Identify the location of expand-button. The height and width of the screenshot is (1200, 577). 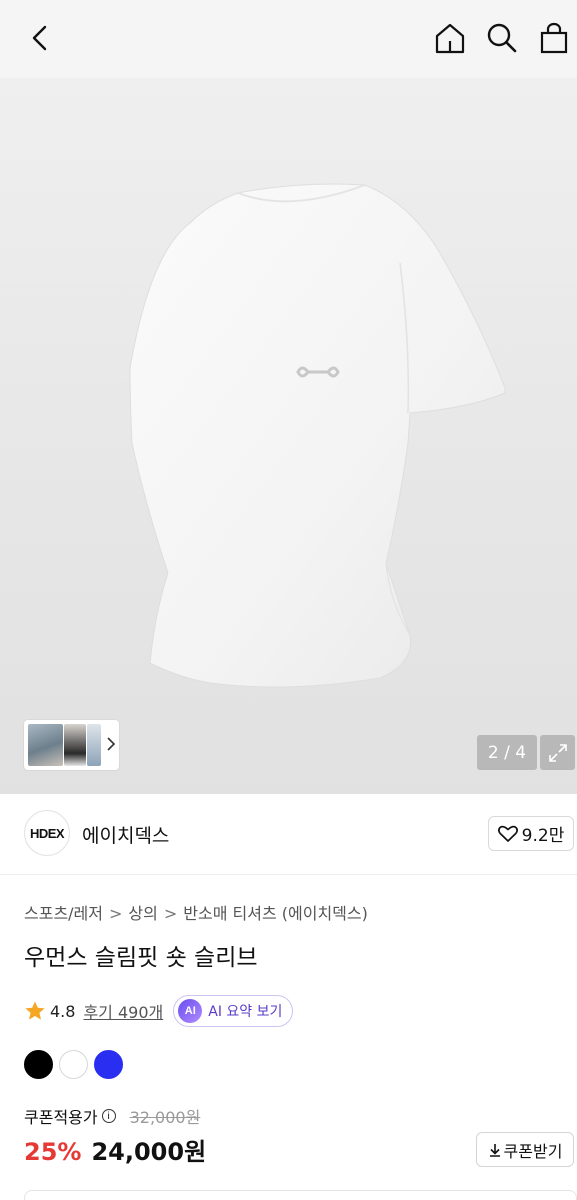
(557, 752).